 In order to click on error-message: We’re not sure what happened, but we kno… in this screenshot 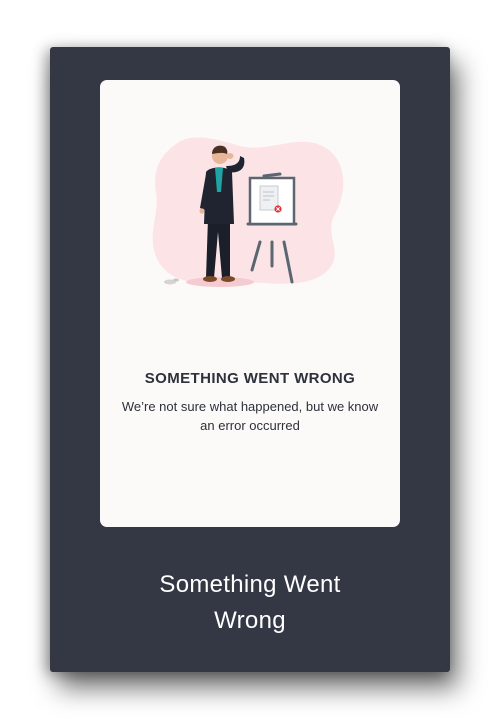, I will do `click(250, 416)`.